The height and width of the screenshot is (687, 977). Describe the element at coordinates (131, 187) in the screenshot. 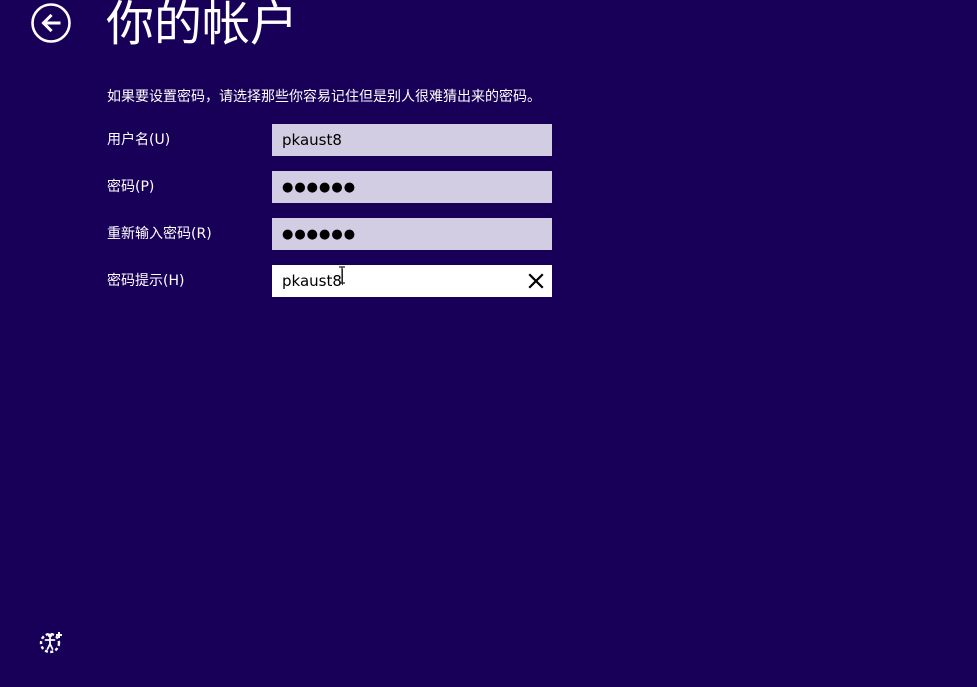

I see `password-label: 密码(P)` at that location.